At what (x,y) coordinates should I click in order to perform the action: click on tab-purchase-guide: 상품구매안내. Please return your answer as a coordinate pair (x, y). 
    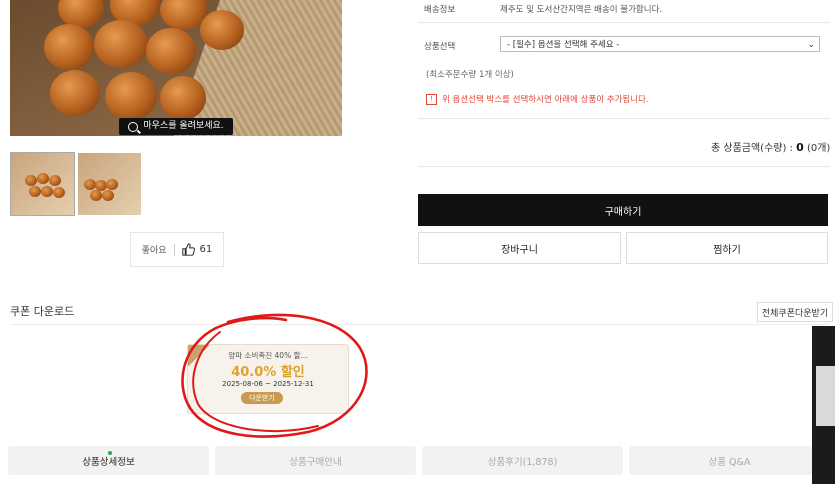
    Looking at the image, I should click on (315, 460).